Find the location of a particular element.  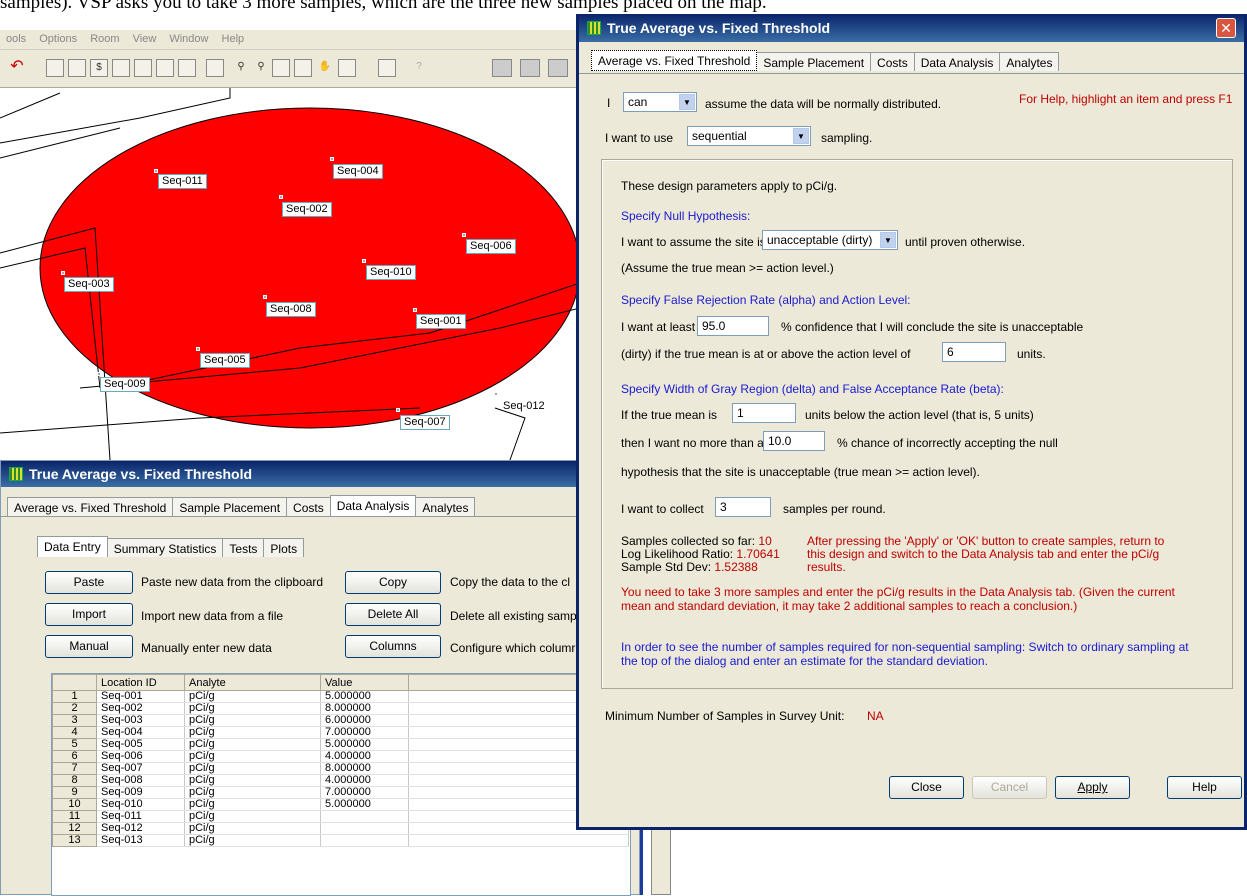

table-cell: Seq-004 is located at coordinates (140, 732).